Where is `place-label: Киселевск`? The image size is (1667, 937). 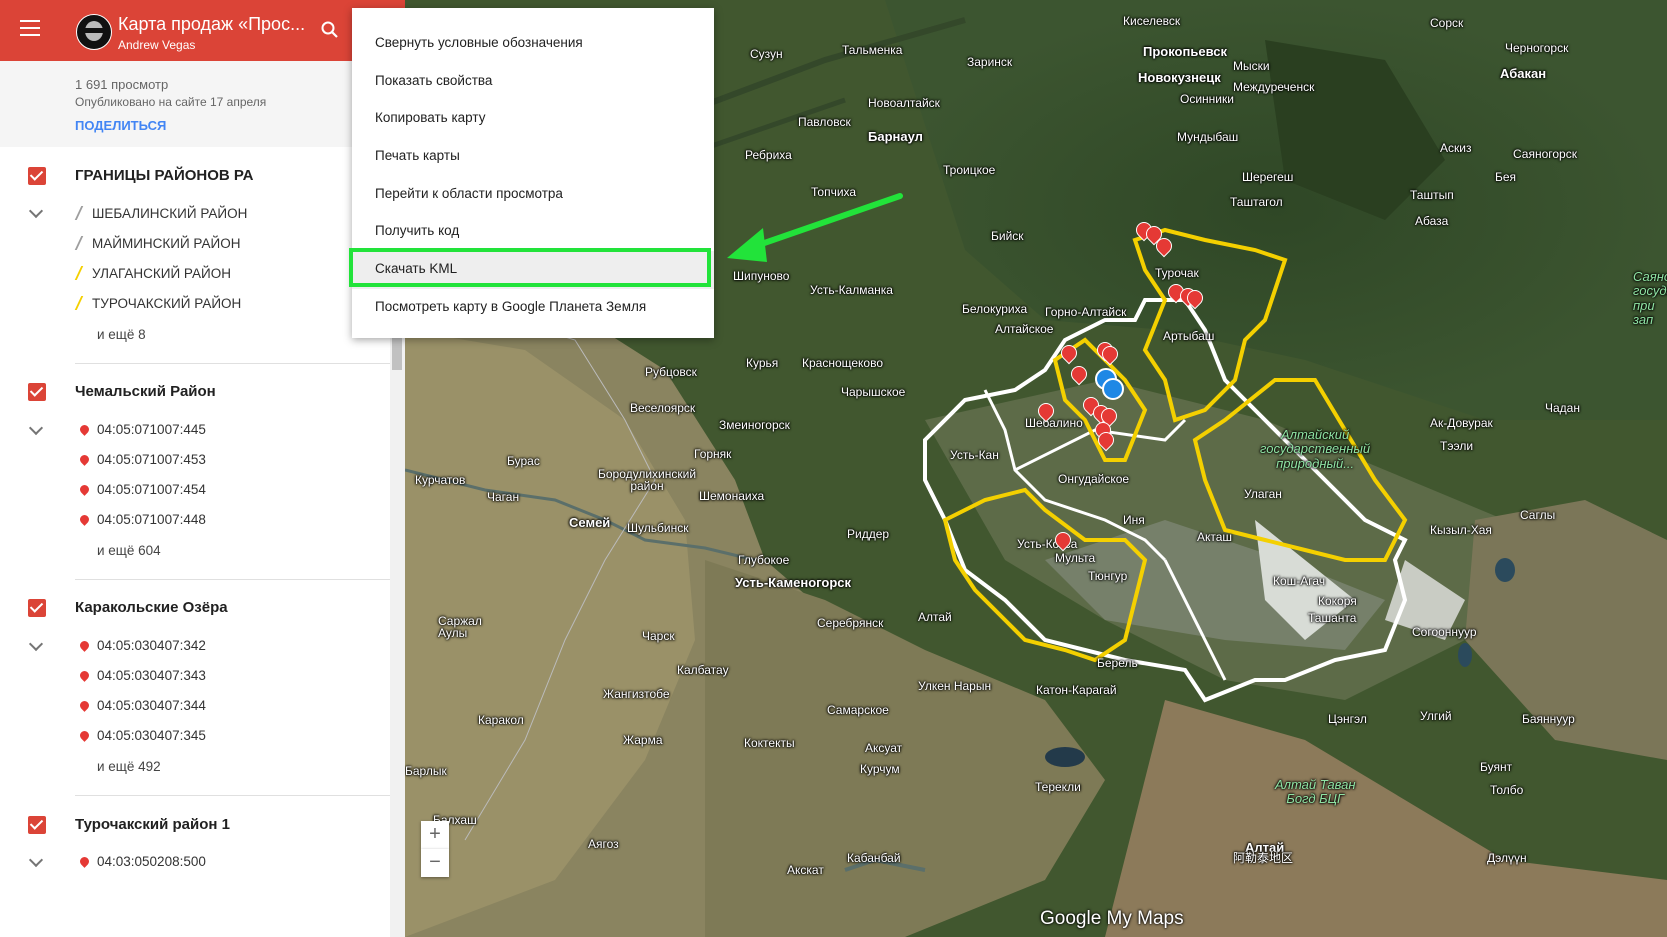
place-label: Киселевск is located at coordinates (1152, 21).